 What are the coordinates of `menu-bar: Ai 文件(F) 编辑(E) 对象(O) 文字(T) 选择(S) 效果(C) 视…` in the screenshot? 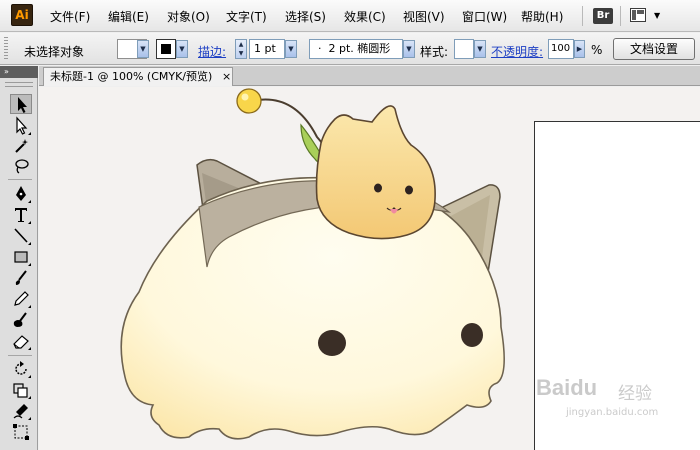 It's located at (350, 16).